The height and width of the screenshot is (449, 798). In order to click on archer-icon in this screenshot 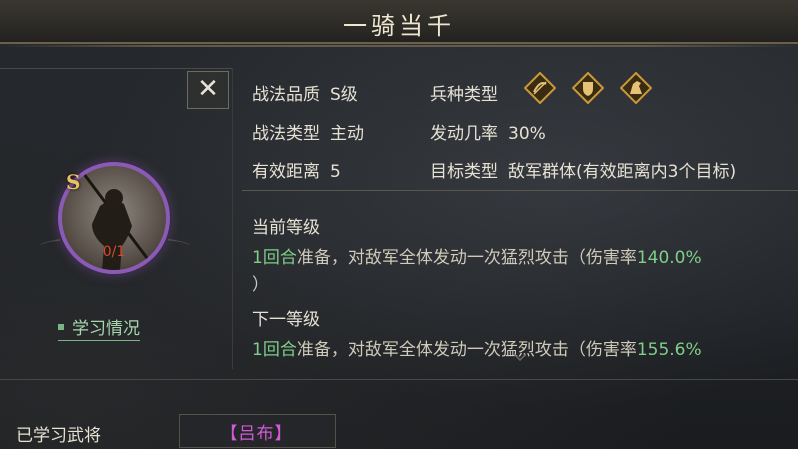, I will do `click(540, 88)`.